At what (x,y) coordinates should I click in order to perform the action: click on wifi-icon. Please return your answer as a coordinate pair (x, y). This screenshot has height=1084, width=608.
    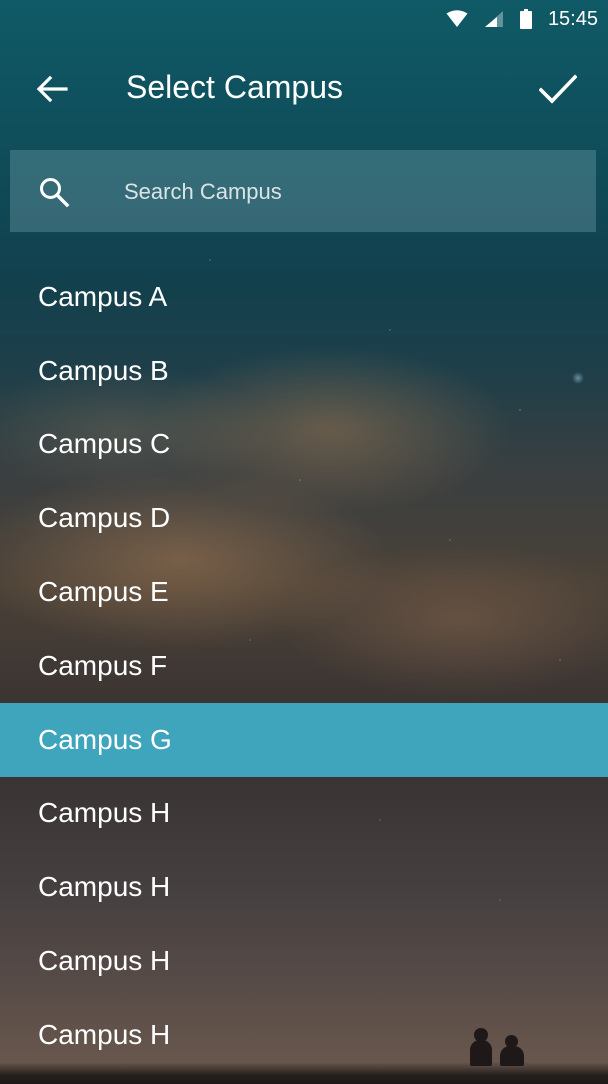
    Looking at the image, I should click on (457, 18).